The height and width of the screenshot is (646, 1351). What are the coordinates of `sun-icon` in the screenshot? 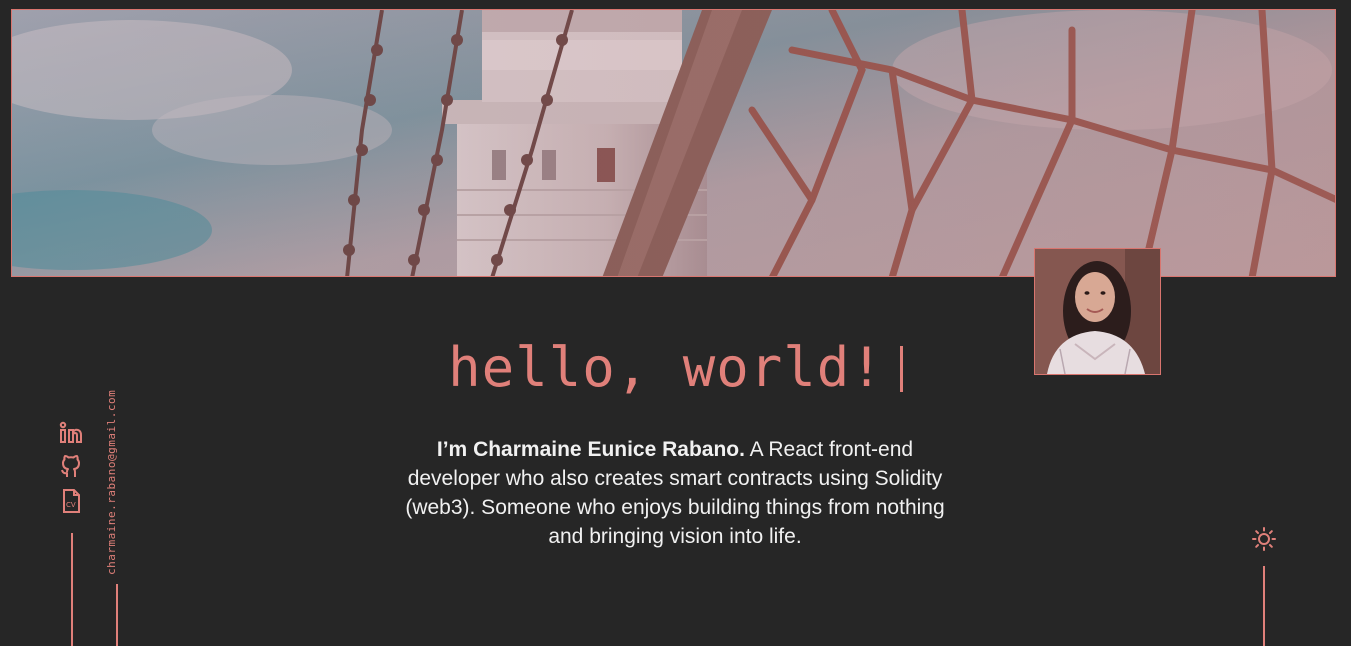 It's located at (1264, 540).